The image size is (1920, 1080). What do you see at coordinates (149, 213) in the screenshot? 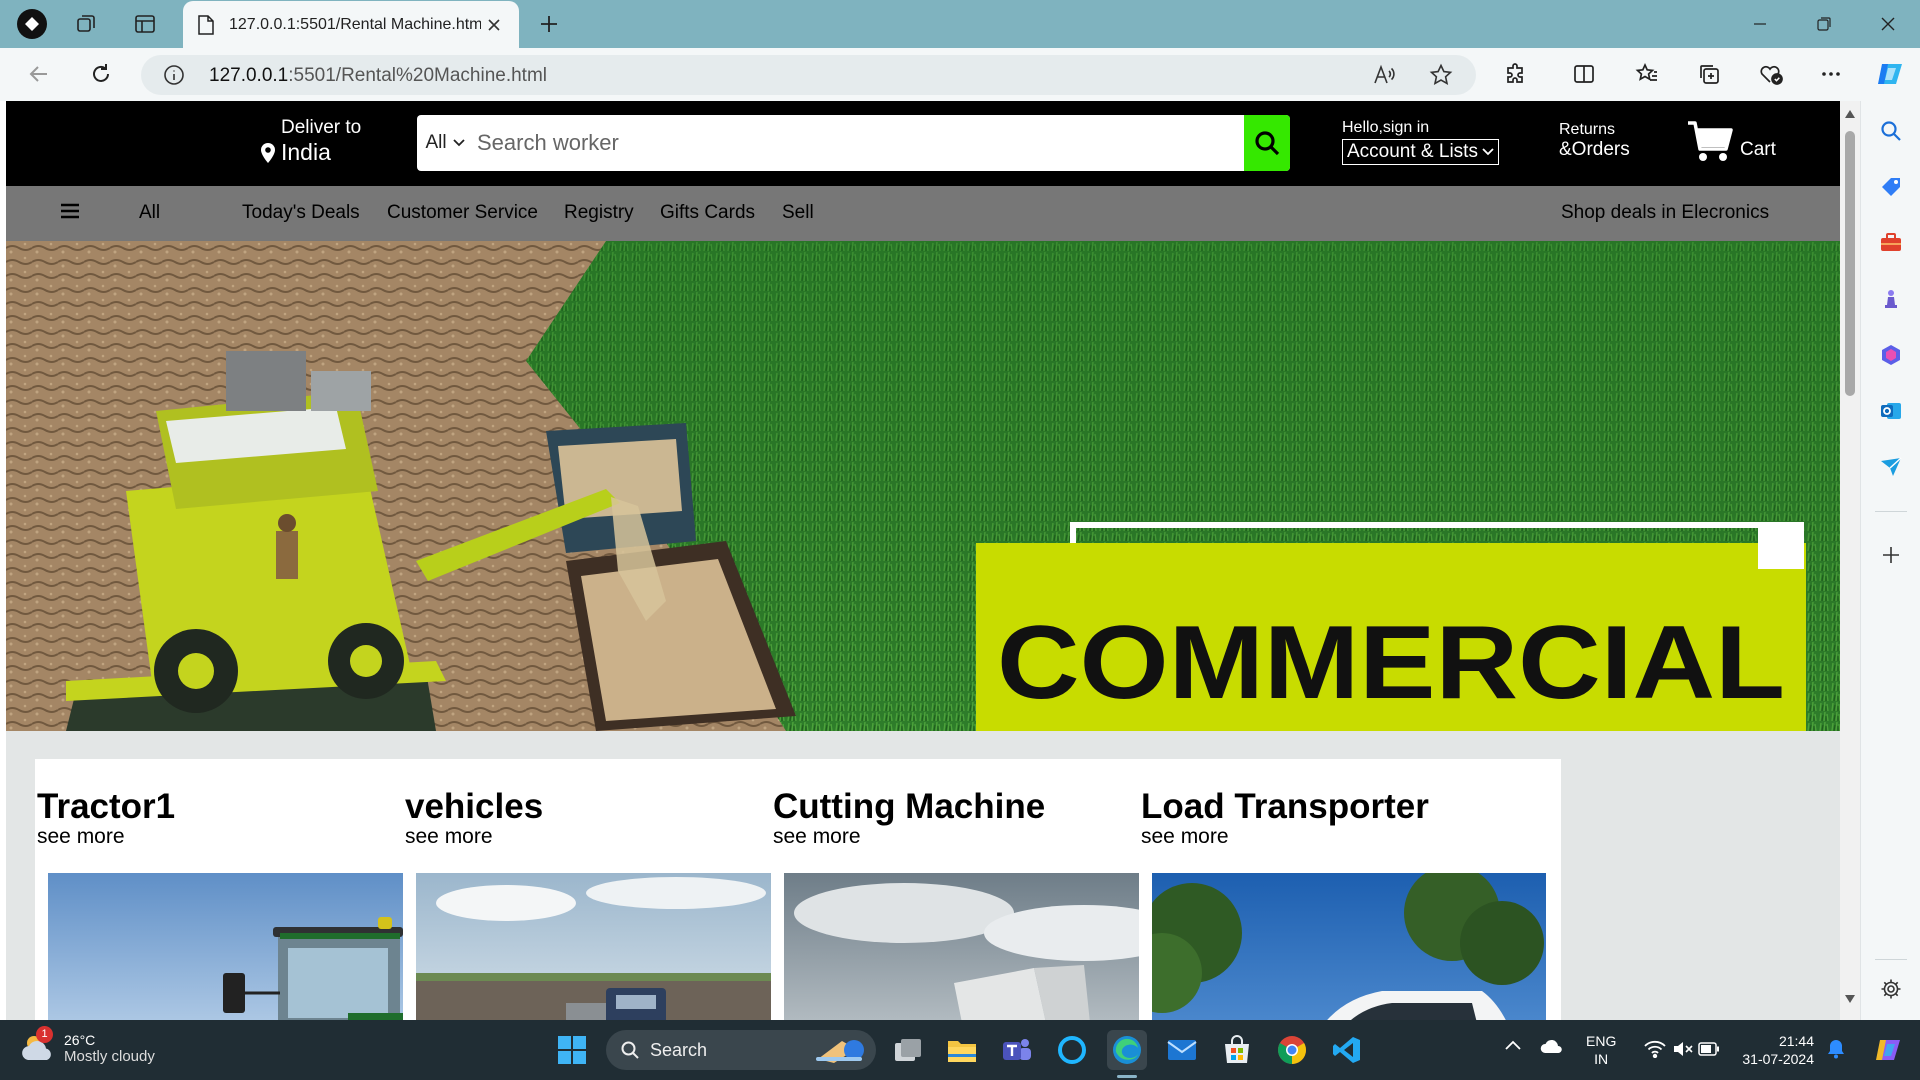
I see `nav-all: All` at bounding box center [149, 213].